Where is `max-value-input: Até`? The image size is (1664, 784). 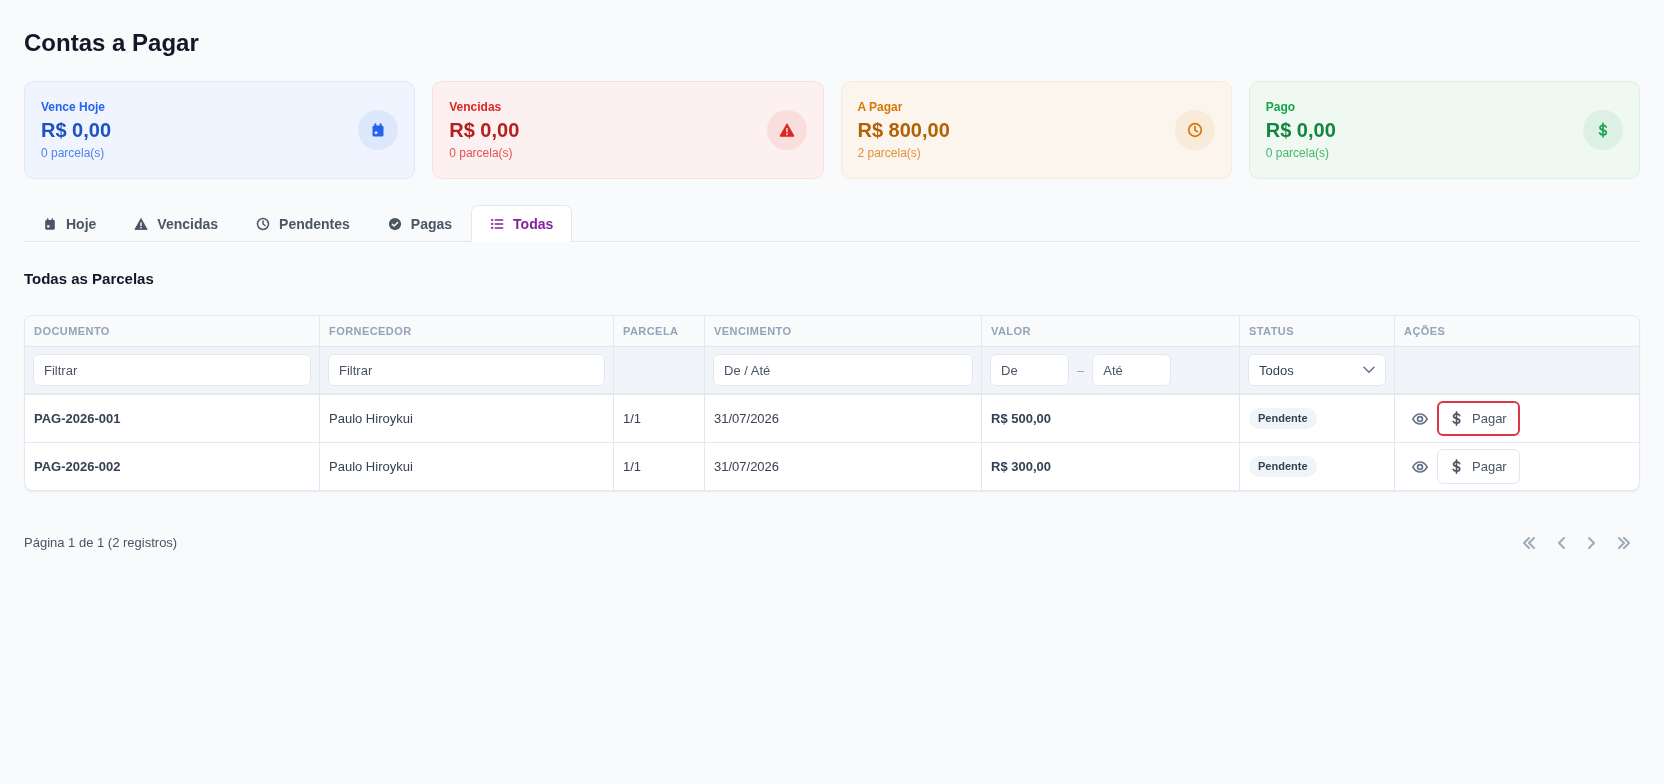
max-value-input: Até is located at coordinates (1132, 370).